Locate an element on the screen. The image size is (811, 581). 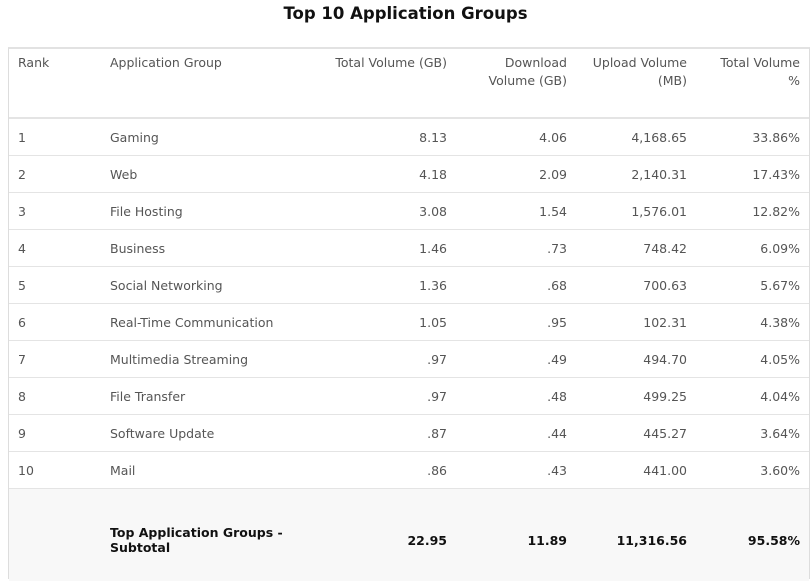
subtotal-upload: 11,316.56 is located at coordinates (636, 535).